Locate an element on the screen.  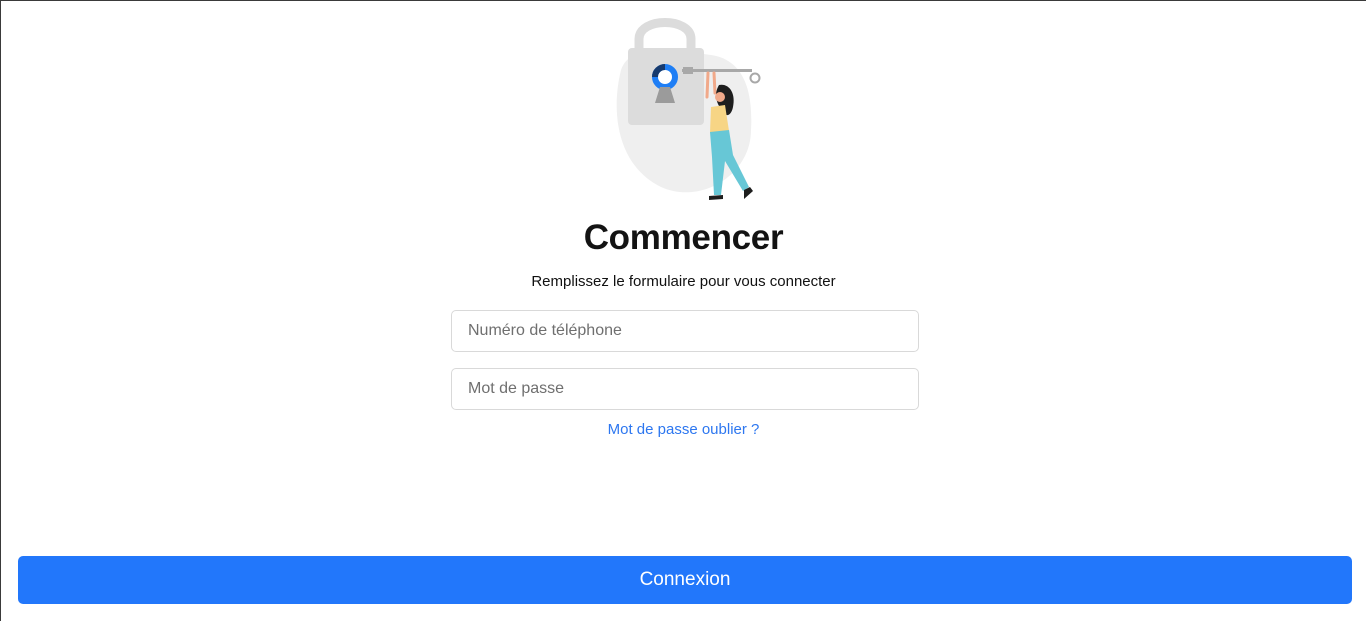
phone-number-input is located at coordinates (685, 331).